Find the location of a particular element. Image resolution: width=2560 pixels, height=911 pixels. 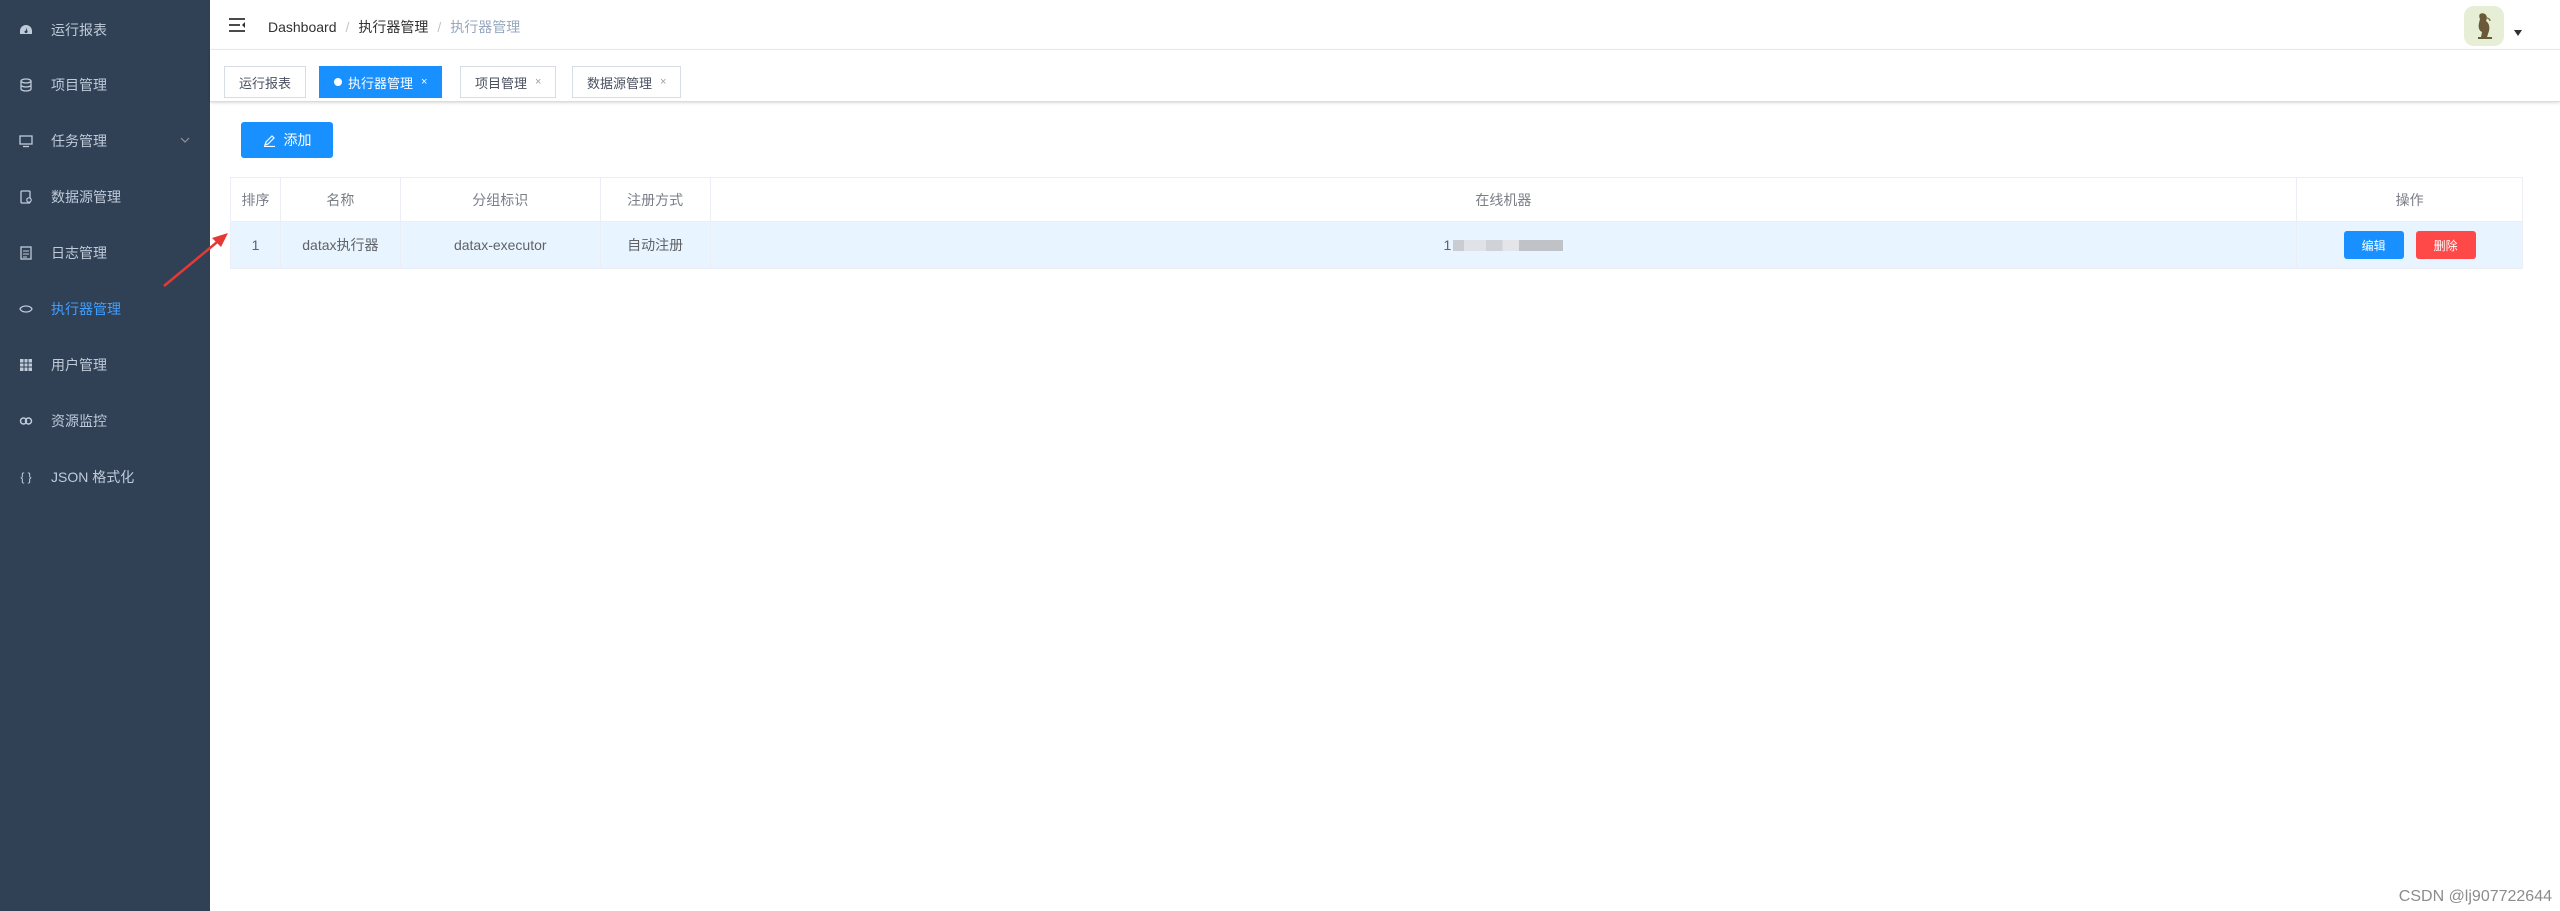

sidebar-item-monitor: 资源监控 is located at coordinates (105, 421).